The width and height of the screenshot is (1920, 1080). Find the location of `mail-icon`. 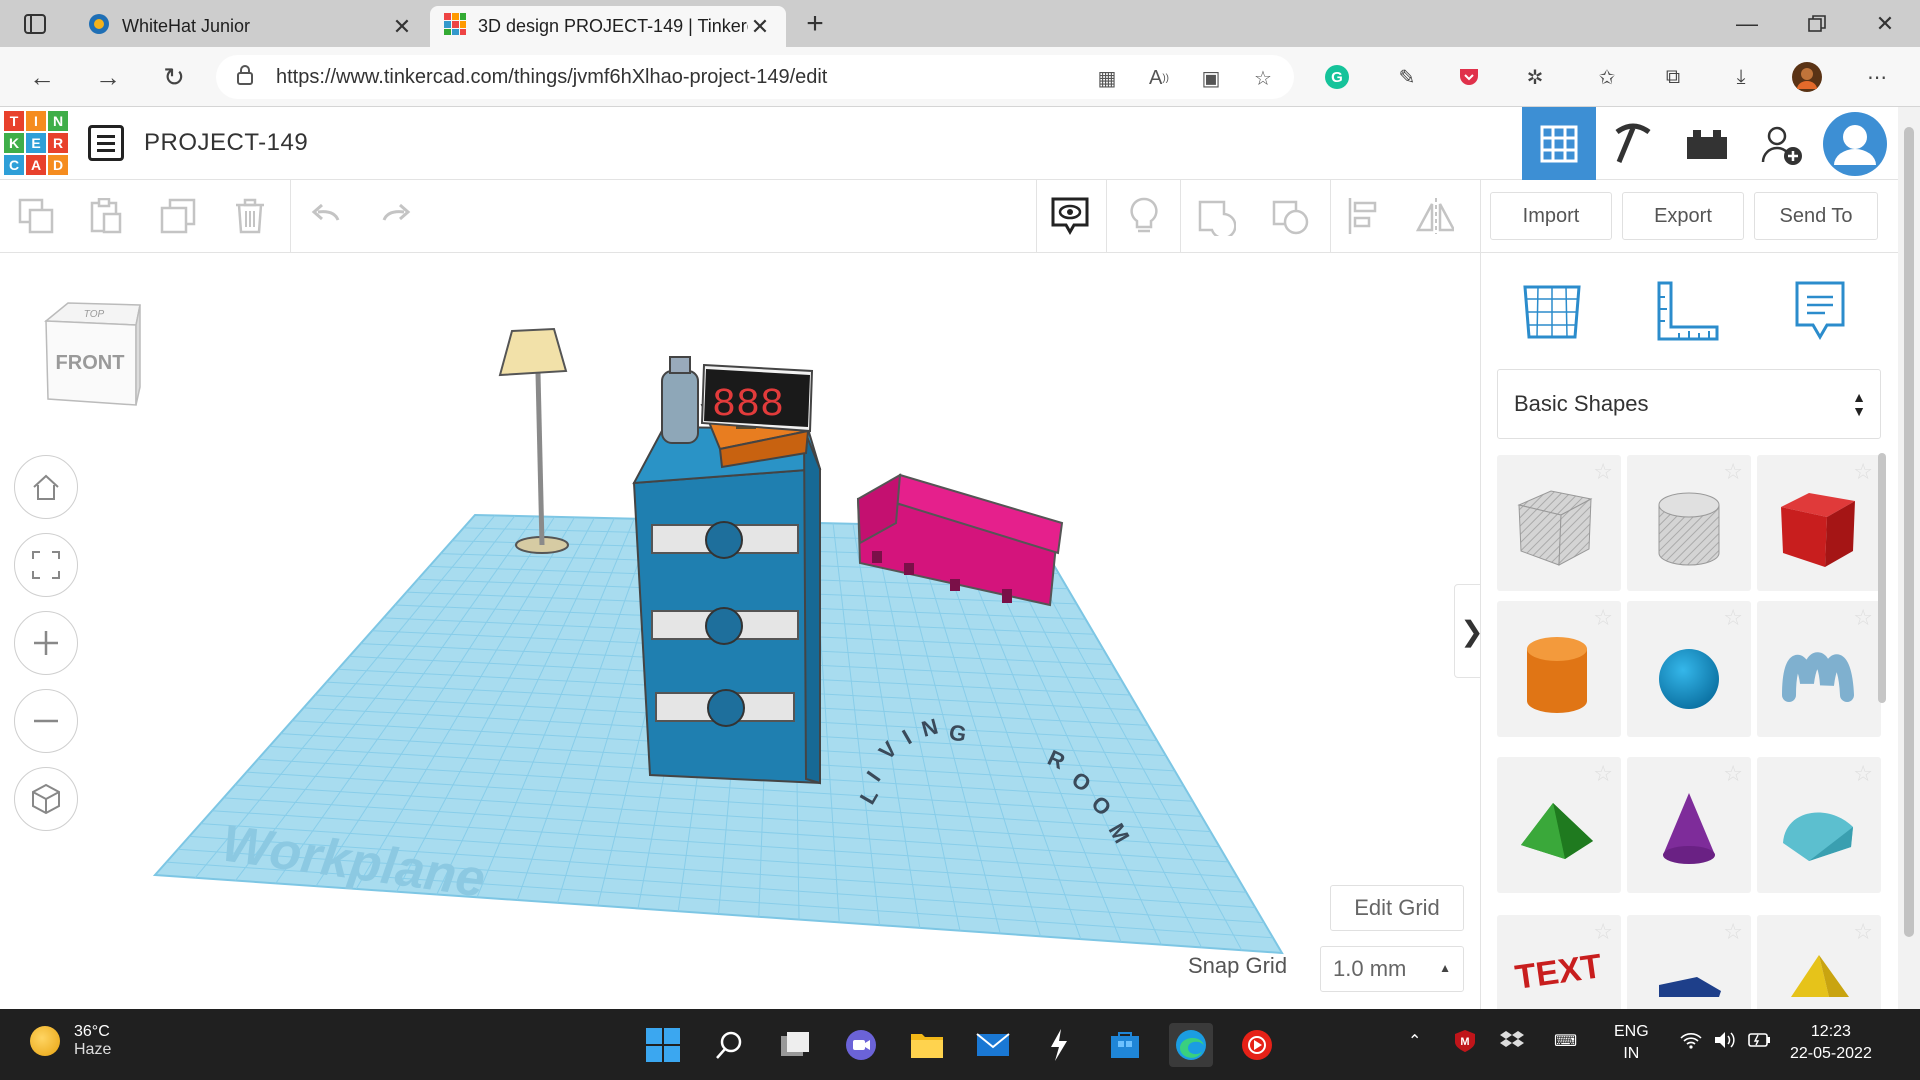

mail-icon is located at coordinates (993, 1045).